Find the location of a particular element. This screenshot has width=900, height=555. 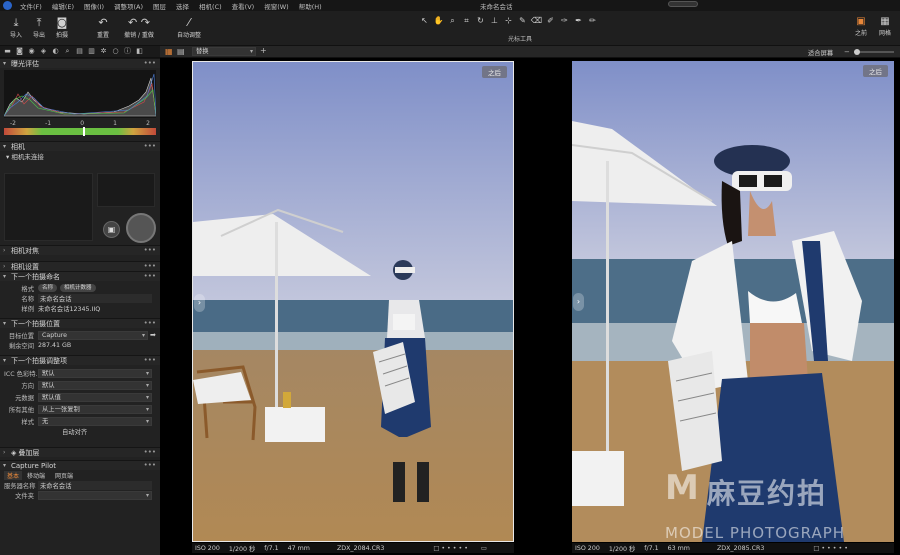

adjust-select-metadata: 默认值 is located at coordinates (95, 397).